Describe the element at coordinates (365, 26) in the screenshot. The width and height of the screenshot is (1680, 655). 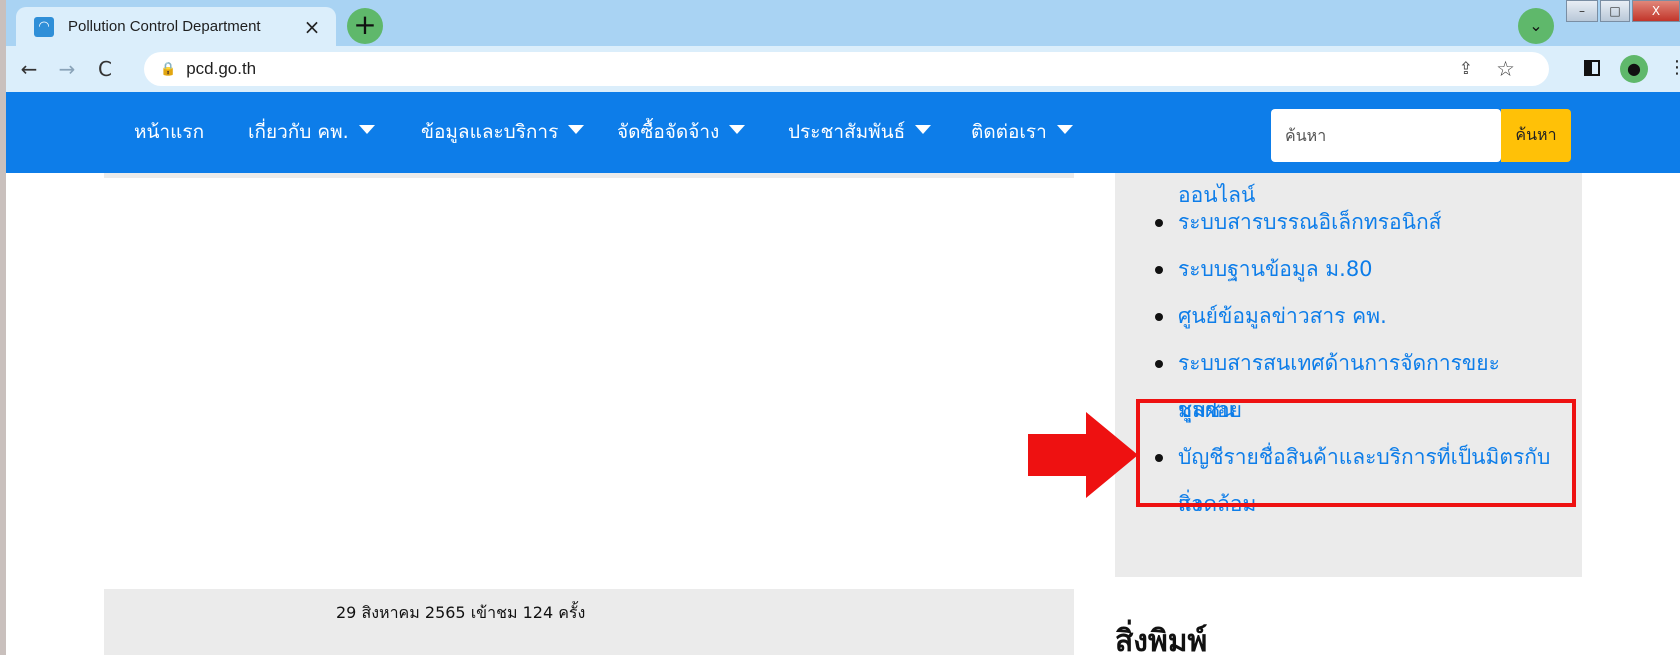
I see `new-tab-button: +` at that location.